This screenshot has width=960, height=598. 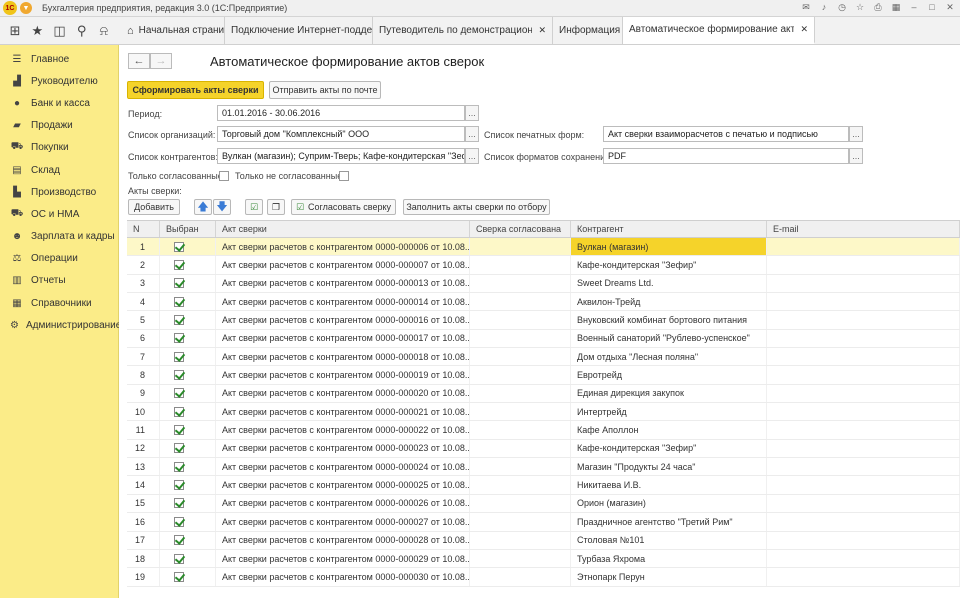 What do you see at coordinates (343, 207) in the screenshot?
I see `agree-reconciliation-button: ☑ Согласовать сверку` at bounding box center [343, 207].